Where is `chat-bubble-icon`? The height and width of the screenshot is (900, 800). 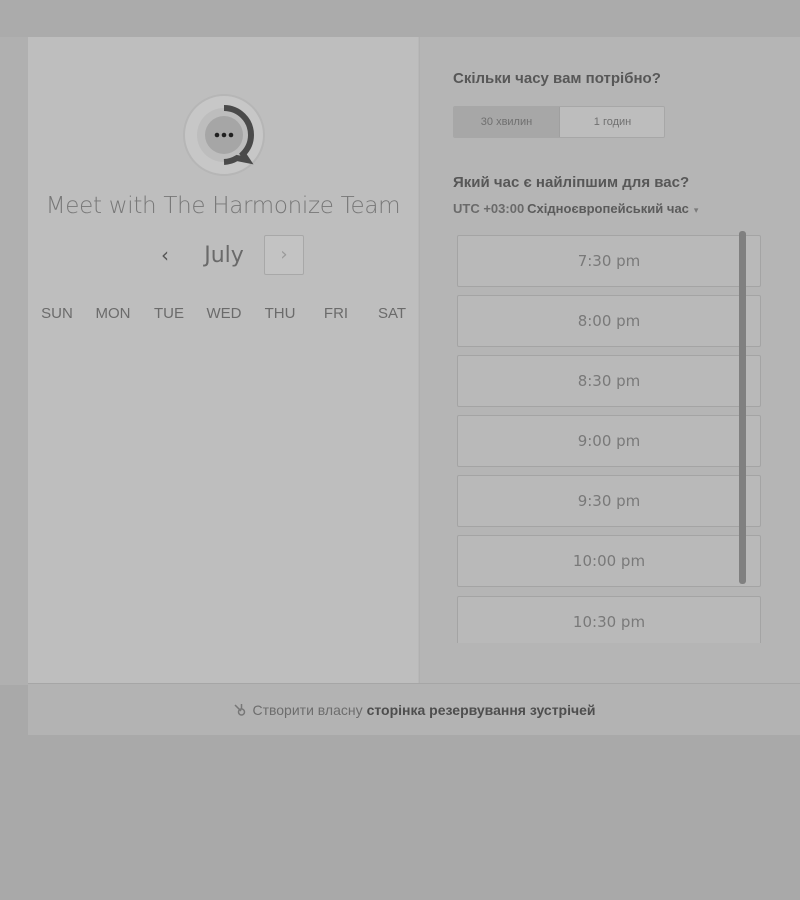
chat-bubble-icon is located at coordinates (224, 135).